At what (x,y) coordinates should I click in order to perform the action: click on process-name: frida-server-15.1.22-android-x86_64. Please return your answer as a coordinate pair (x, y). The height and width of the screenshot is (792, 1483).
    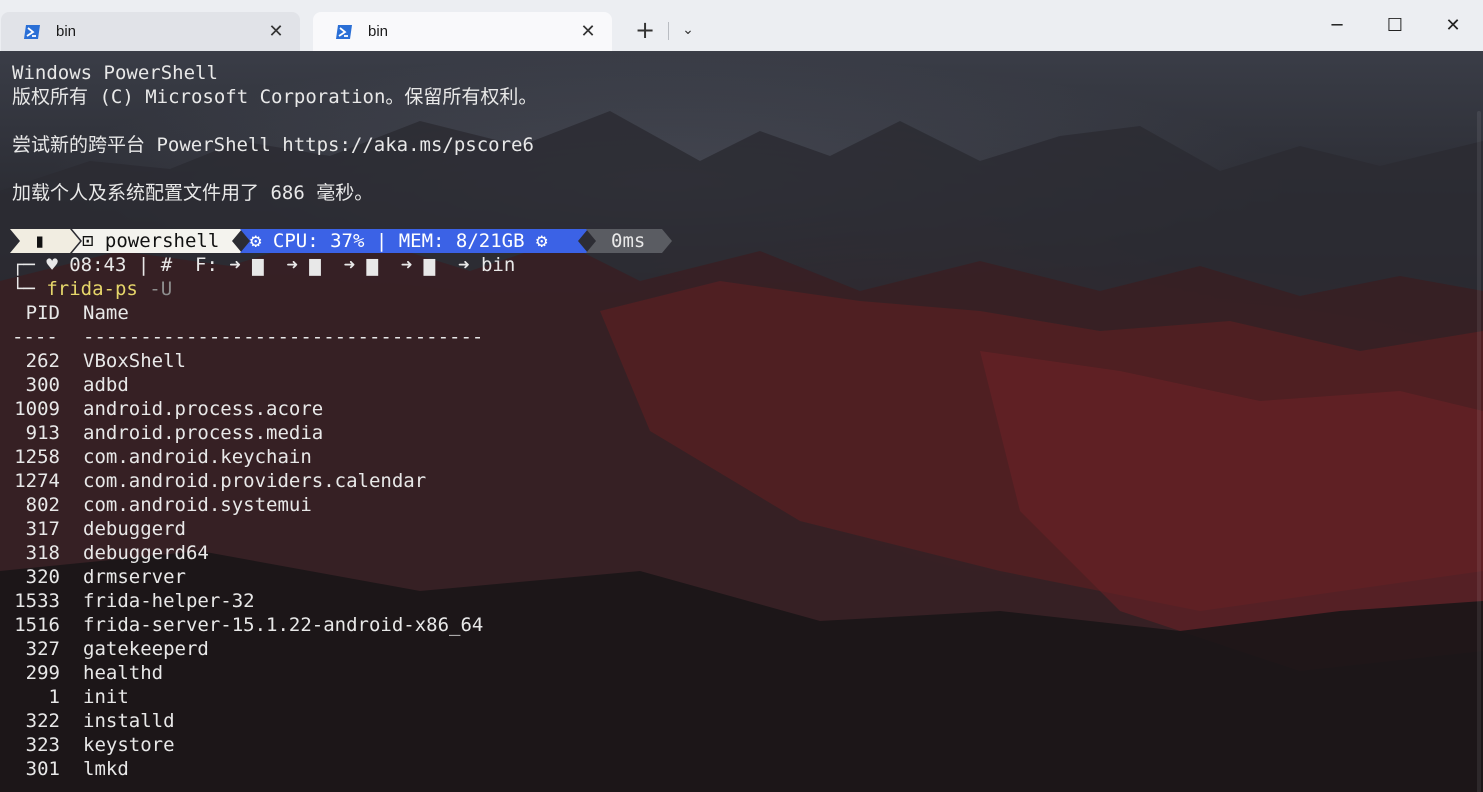
    Looking at the image, I should click on (283, 625).